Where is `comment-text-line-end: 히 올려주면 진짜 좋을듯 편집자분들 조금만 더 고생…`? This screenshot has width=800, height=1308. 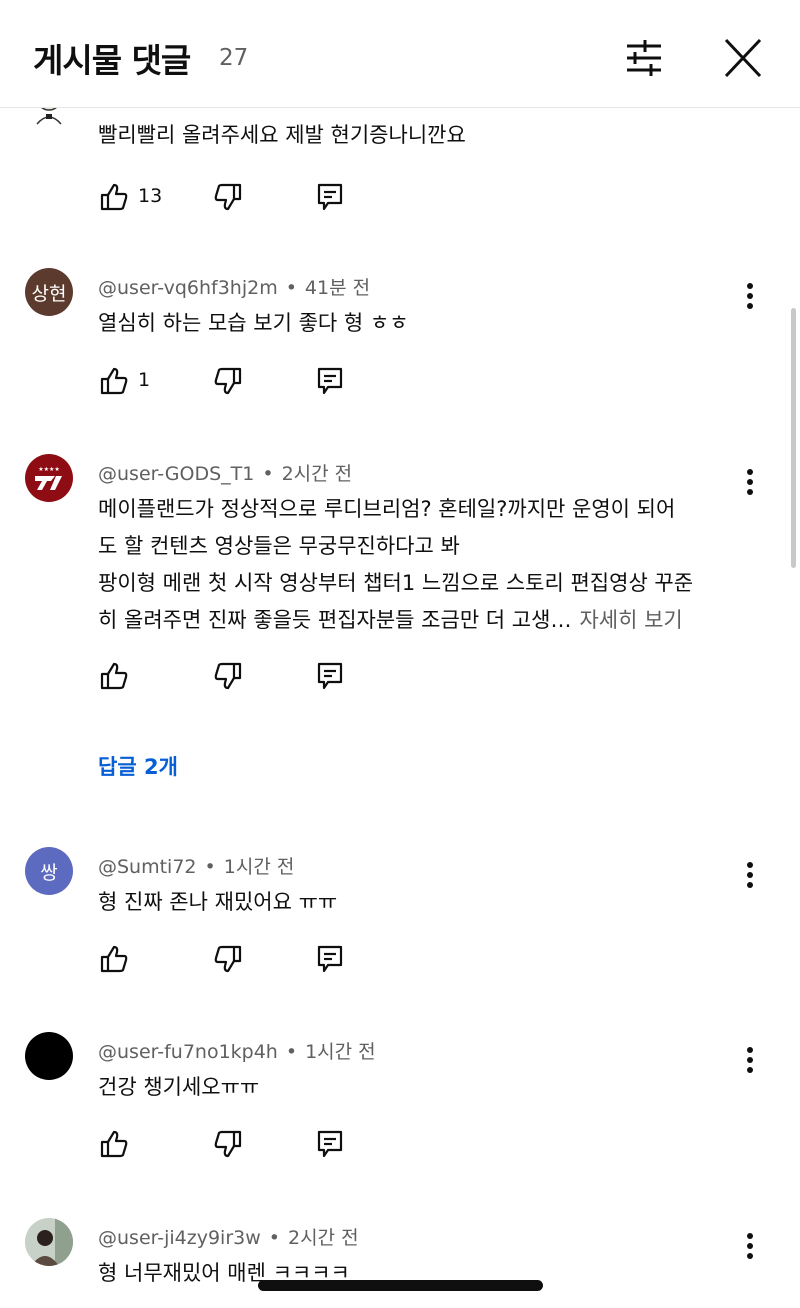
comment-text-line-end: 히 올려주면 진짜 좋을듯 편집자분들 조금만 더 고생… is located at coordinates (335, 620).